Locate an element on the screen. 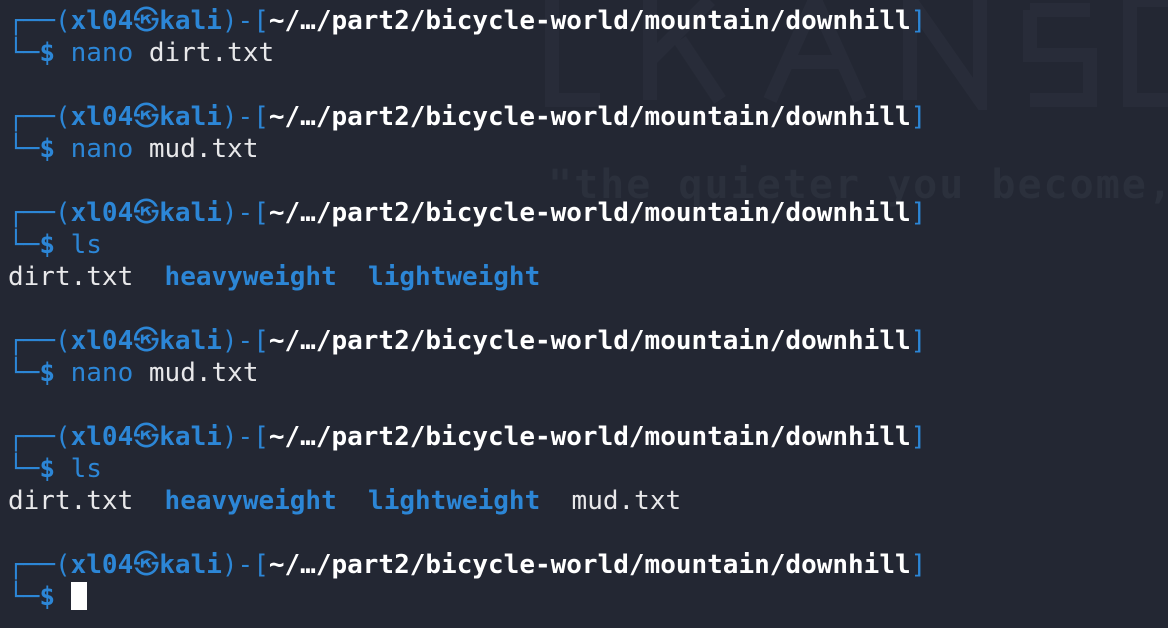  active-command-line: └─$ is located at coordinates (47, 597).